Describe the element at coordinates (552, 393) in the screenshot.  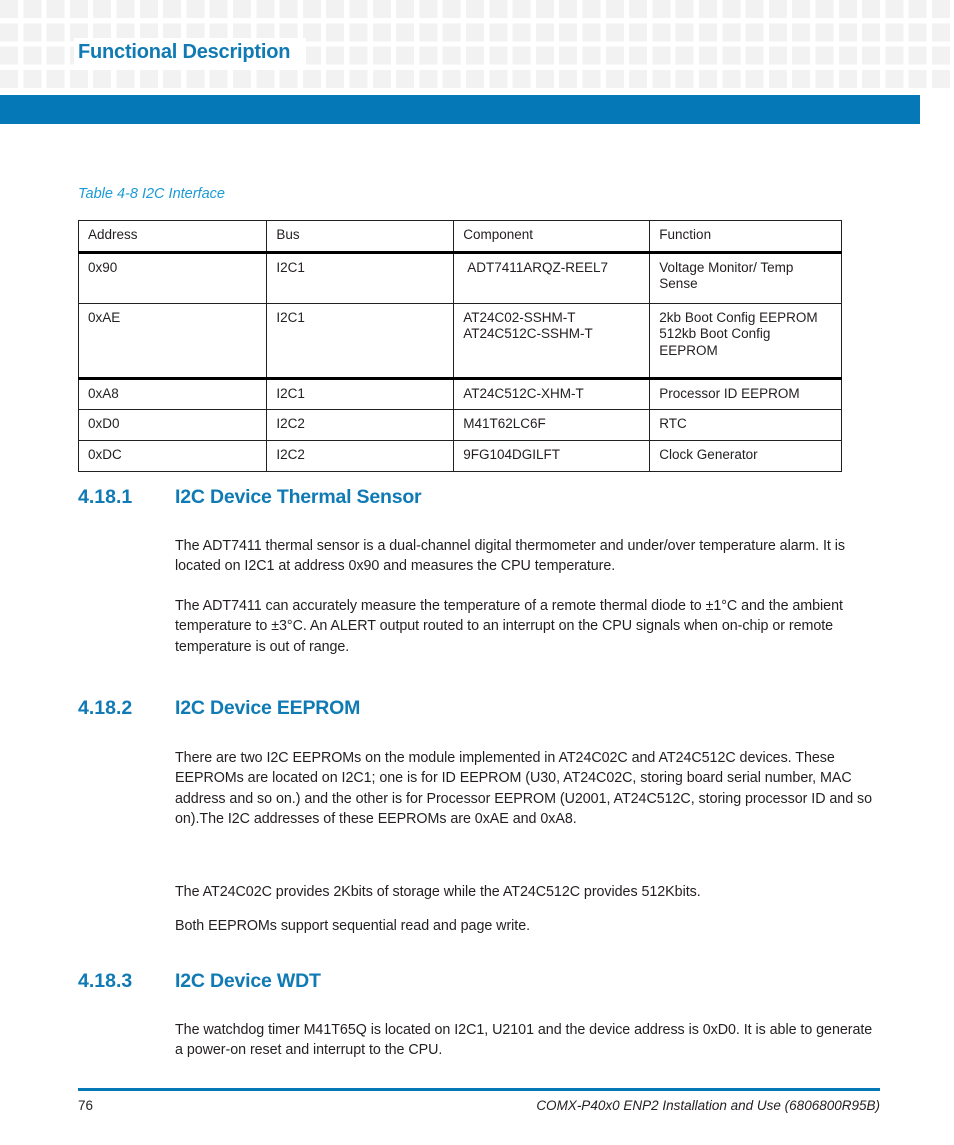
I see `cell-component: AT24C512C-XHM-T` at that location.